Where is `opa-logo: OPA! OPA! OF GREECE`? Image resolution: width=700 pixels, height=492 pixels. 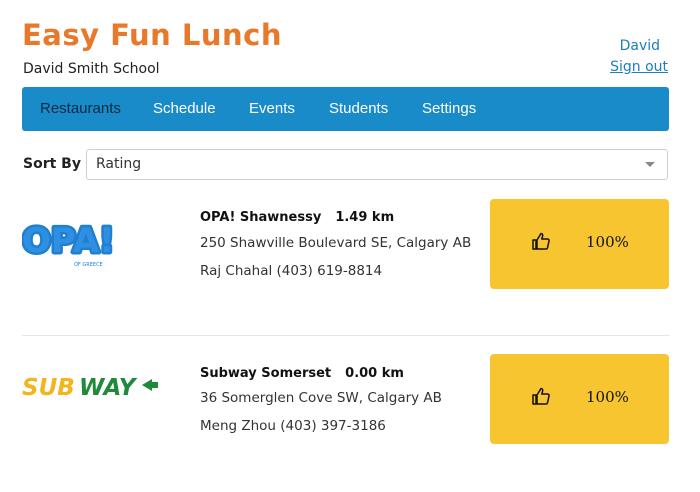 opa-logo: OPA! OPA! OF GREECE is located at coordinates (69, 244).